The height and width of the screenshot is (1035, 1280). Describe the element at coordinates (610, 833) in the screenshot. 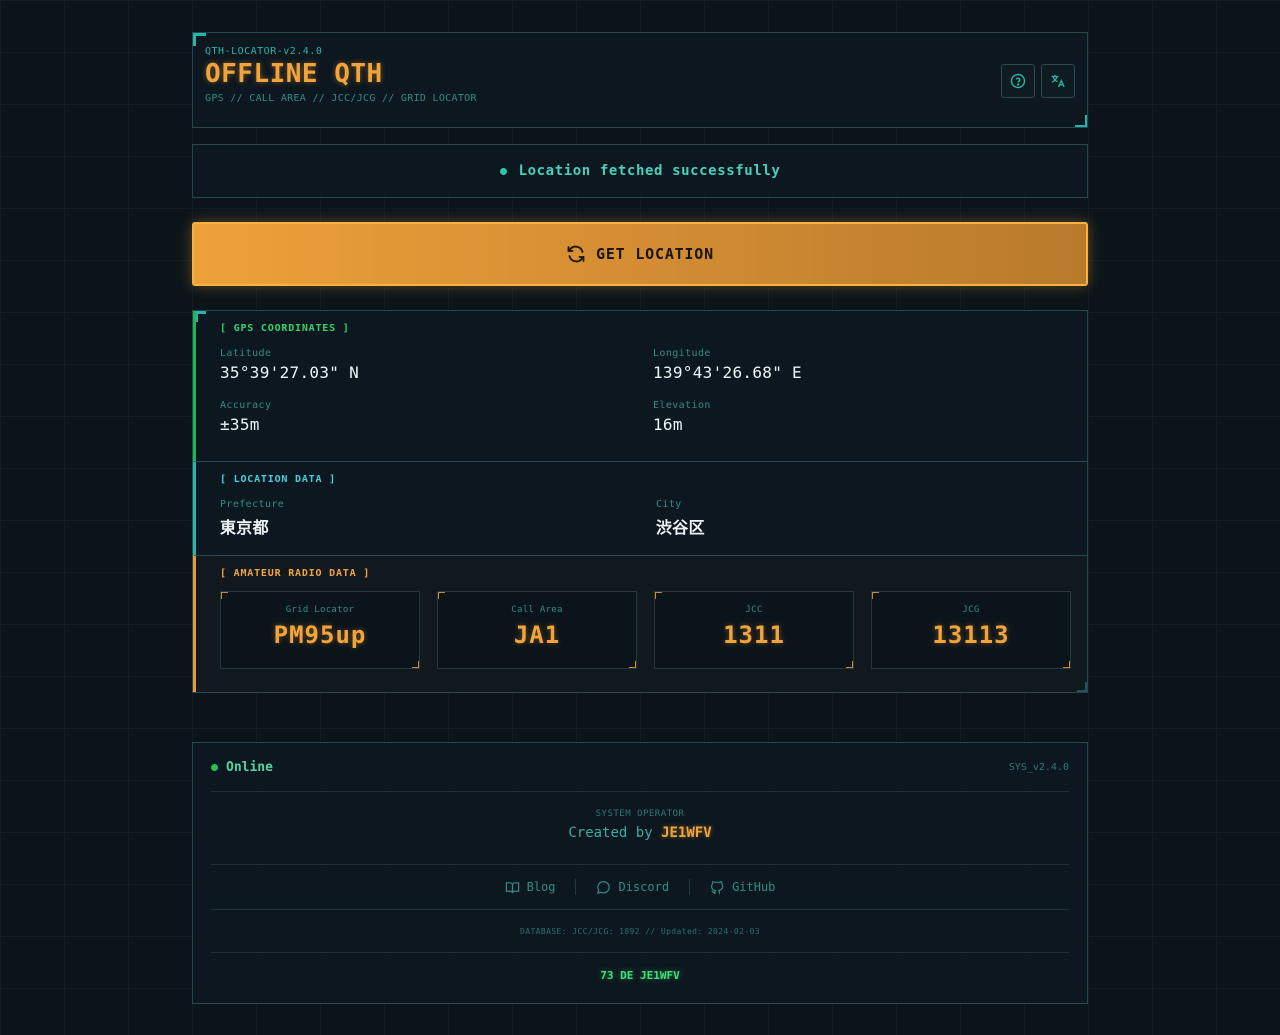

I see `created-by-text: Created by` at that location.